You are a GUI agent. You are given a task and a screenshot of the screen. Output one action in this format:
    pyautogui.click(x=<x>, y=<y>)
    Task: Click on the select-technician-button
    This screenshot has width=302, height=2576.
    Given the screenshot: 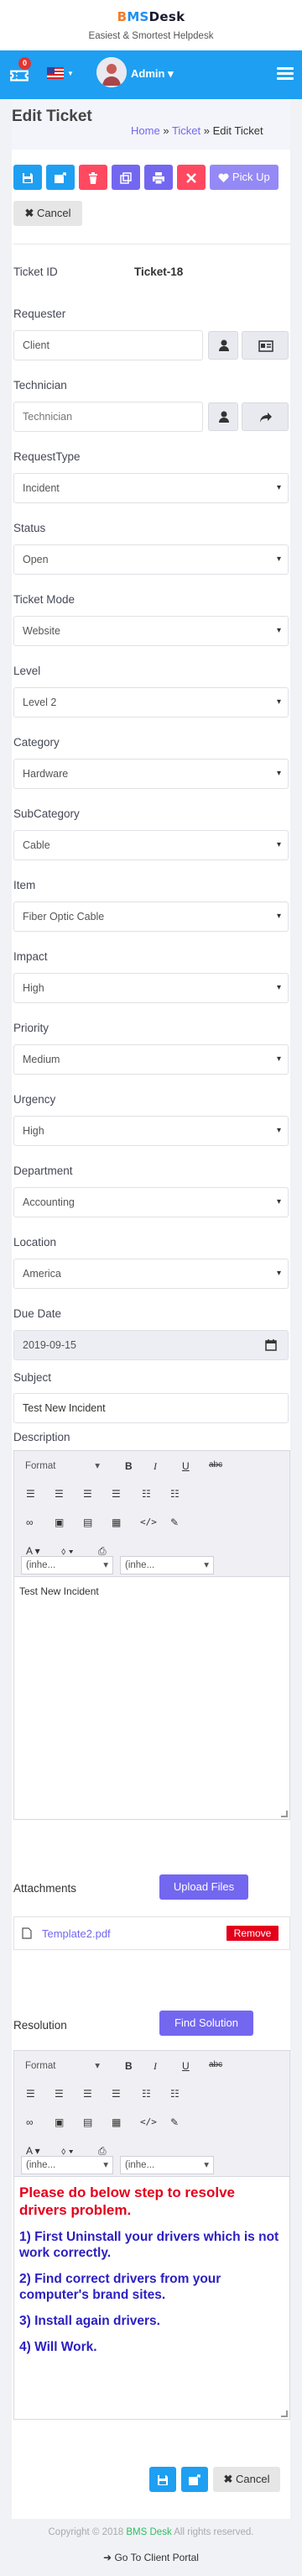 What is the action you would take?
    pyautogui.click(x=223, y=416)
    